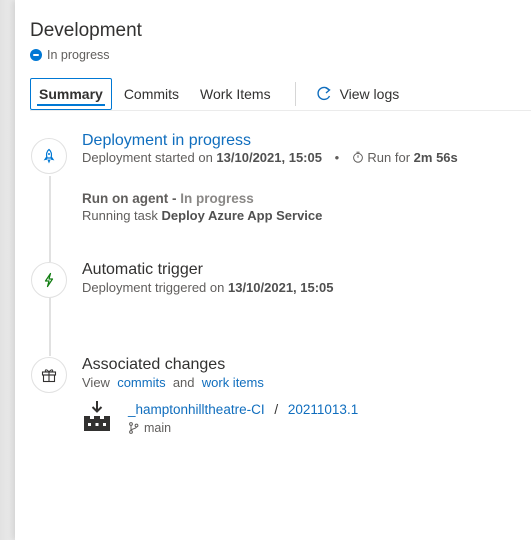 This screenshot has height=540, width=531. Describe the element at coordinates (141, 382) in the screenshot. I see `commits-link: commits` at that location.